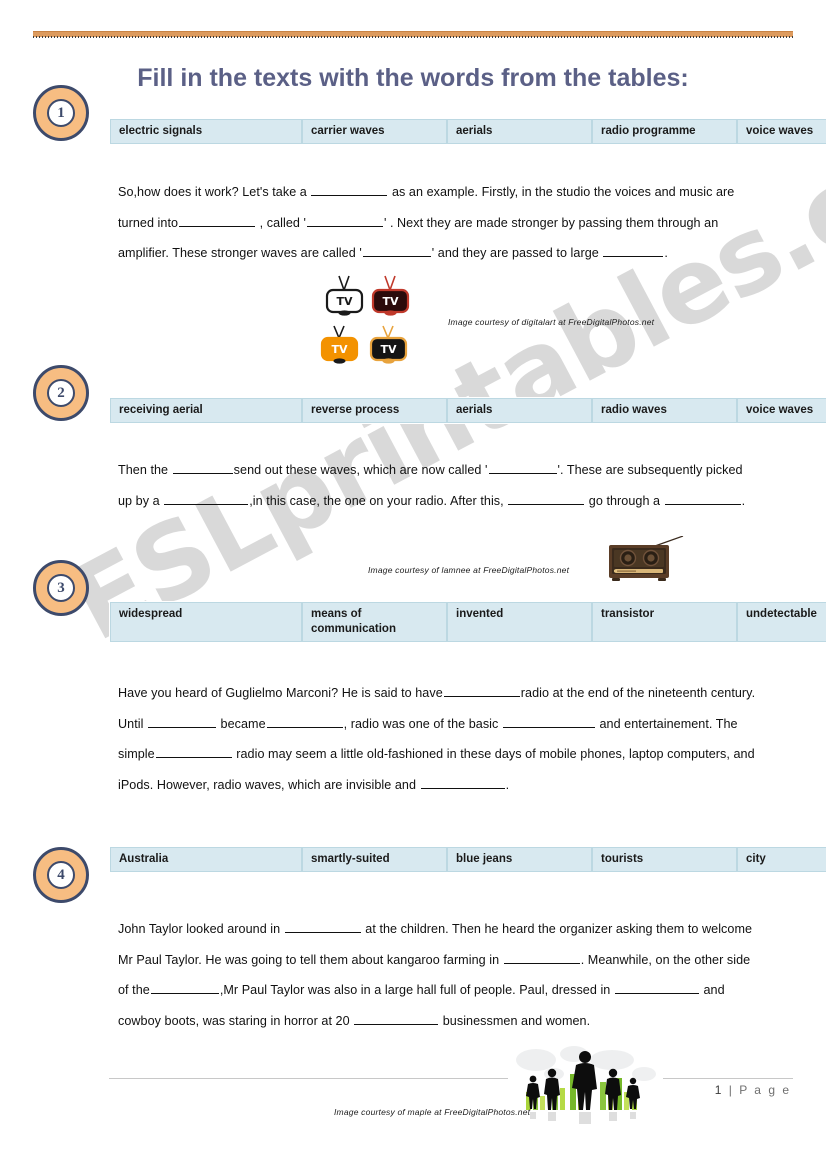 The width and height of the screenshot is (826, 1169). I want to click on tv-sets-illustration: TV TV TV TV, so click(370, 322).